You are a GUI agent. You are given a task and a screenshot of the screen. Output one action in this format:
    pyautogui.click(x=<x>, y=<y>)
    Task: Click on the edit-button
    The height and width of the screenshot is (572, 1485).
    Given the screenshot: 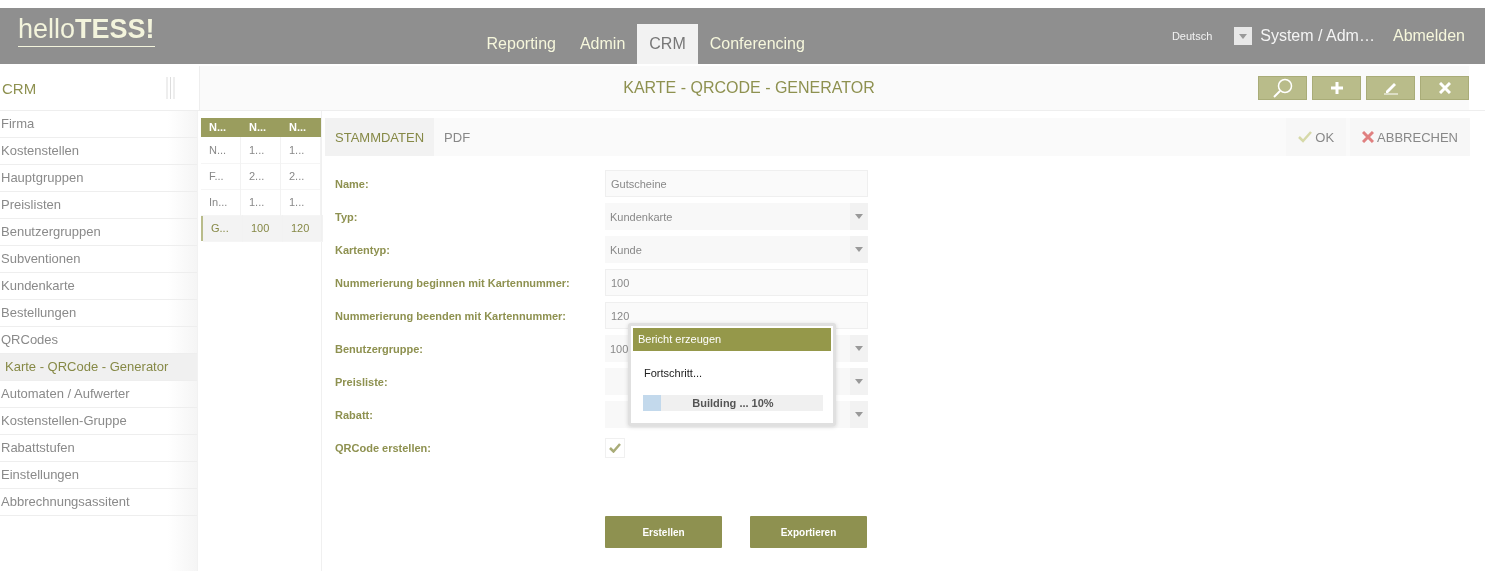 What is the action you would take?
    pyautogui.click(x=1390, y=88)
    